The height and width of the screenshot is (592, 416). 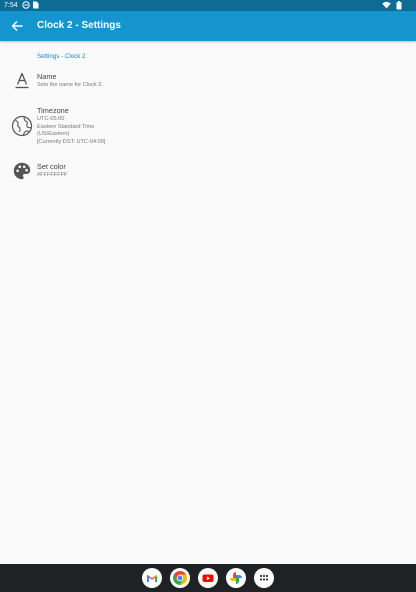 I want to click on photos-icon, so click(x=236, y=578).